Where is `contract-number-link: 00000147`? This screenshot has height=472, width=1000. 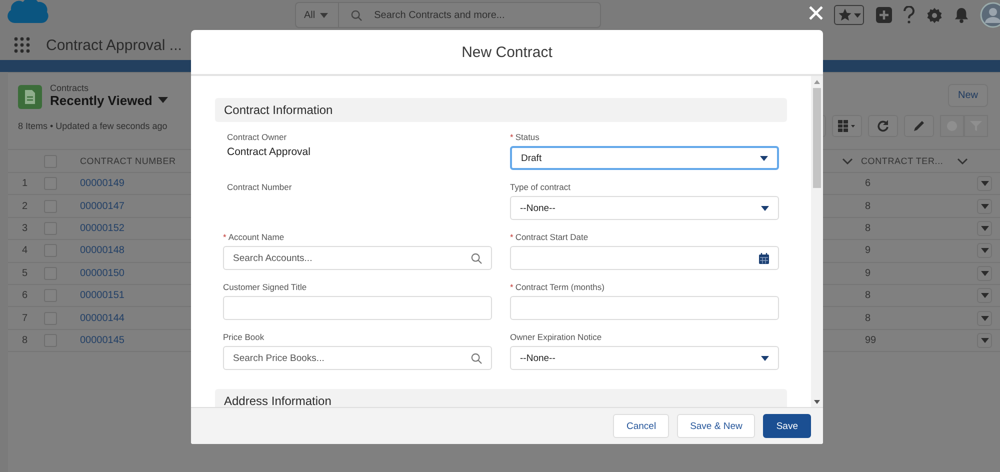 contract-number-link: 00000147 is located at coordinates (102, 206).